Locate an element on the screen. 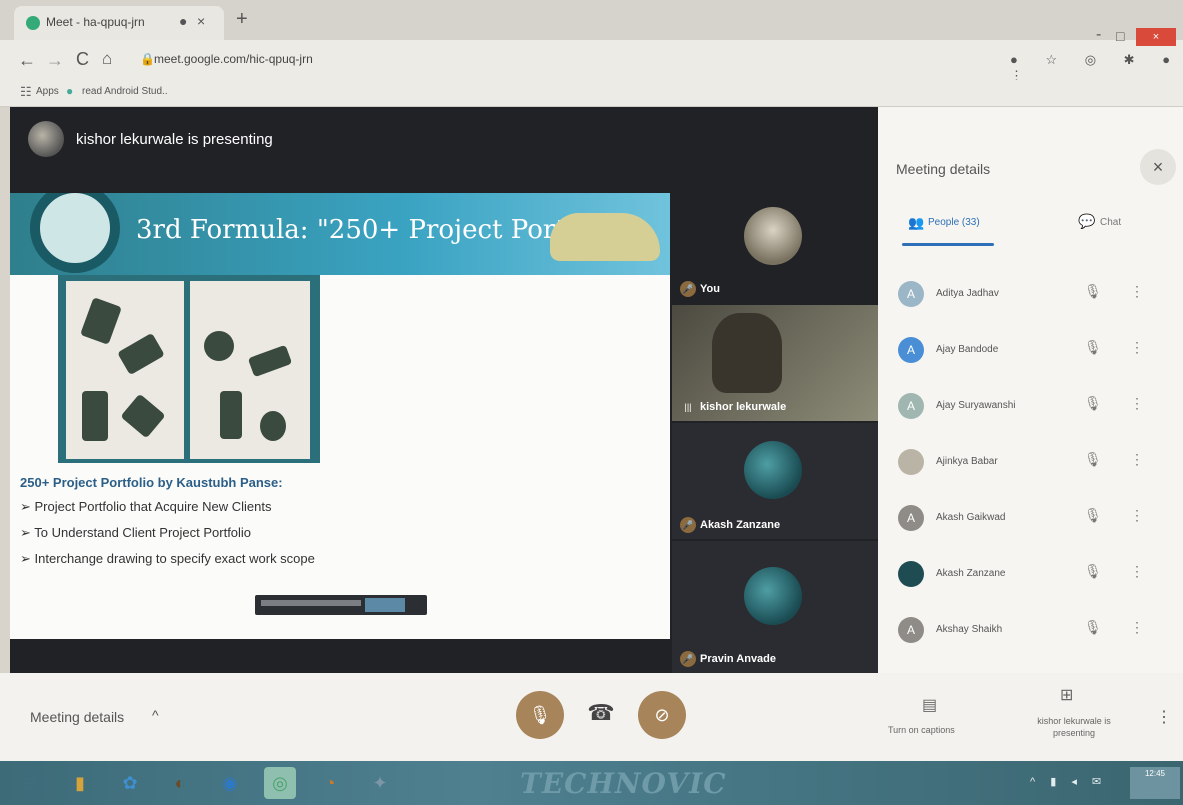 This screenshot has width=1183, height=805. panel-title: Meeting details is located at coordinates (943, 169).